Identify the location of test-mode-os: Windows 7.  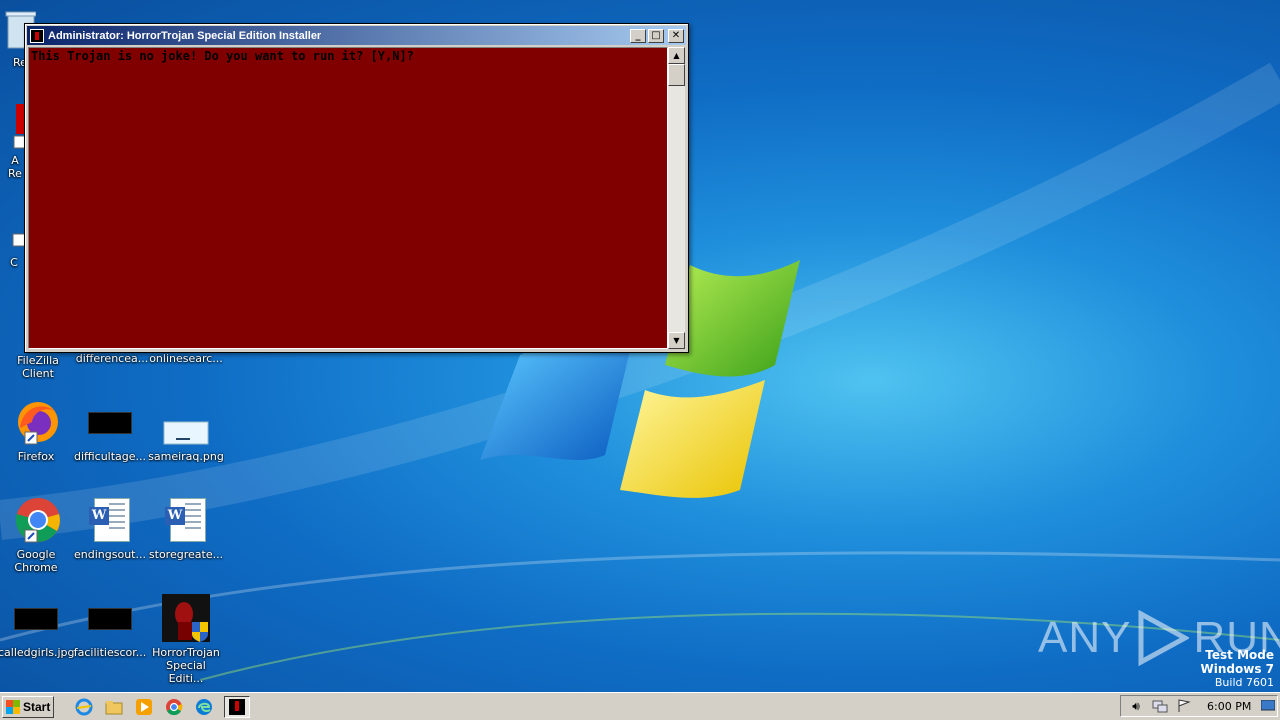
(1237, 669).